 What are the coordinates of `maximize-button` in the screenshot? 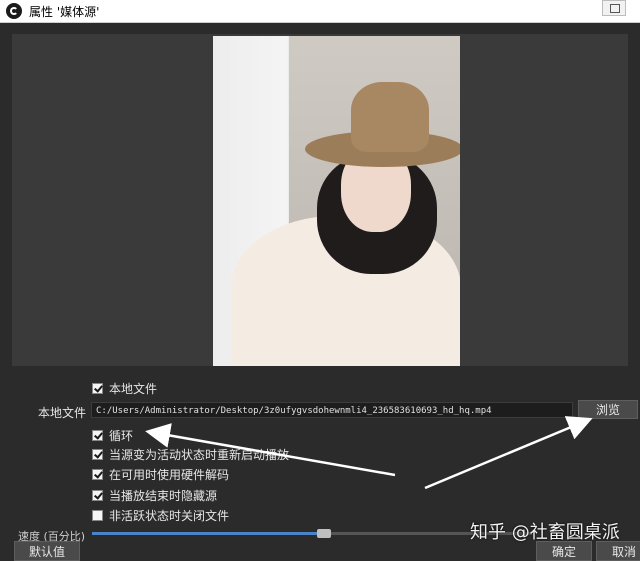 It's located at (614, 8).